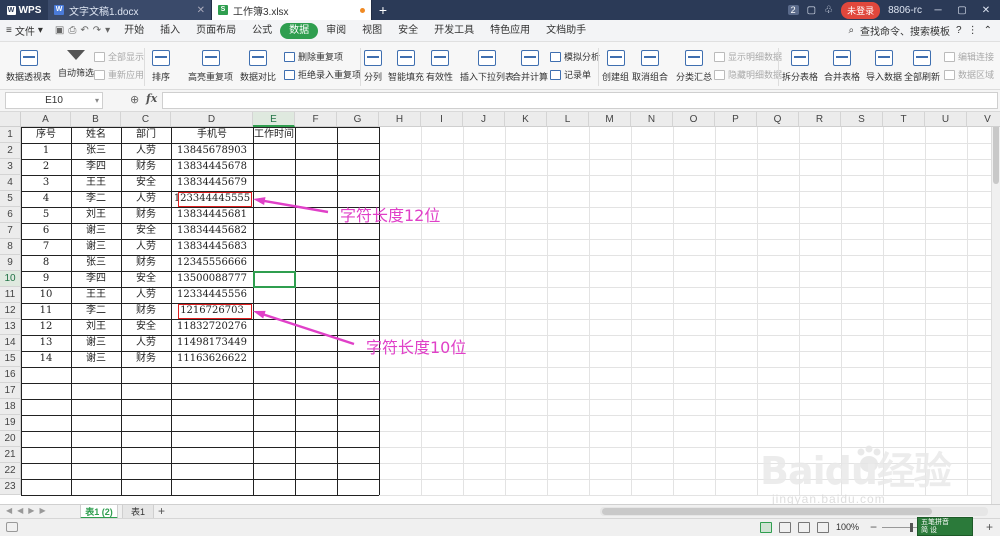  I want to click on zoom-slider-knob, so click(911, 527).